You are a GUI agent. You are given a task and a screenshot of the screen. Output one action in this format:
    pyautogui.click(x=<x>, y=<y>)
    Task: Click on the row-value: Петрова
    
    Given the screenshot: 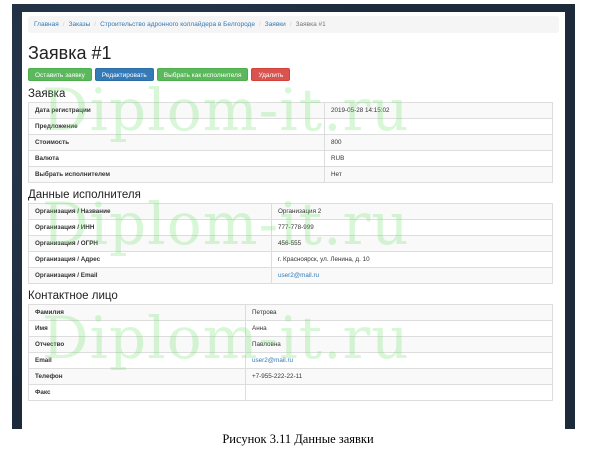 What is the action you would take?
    pyautogui.click(x=399, y=312)
    